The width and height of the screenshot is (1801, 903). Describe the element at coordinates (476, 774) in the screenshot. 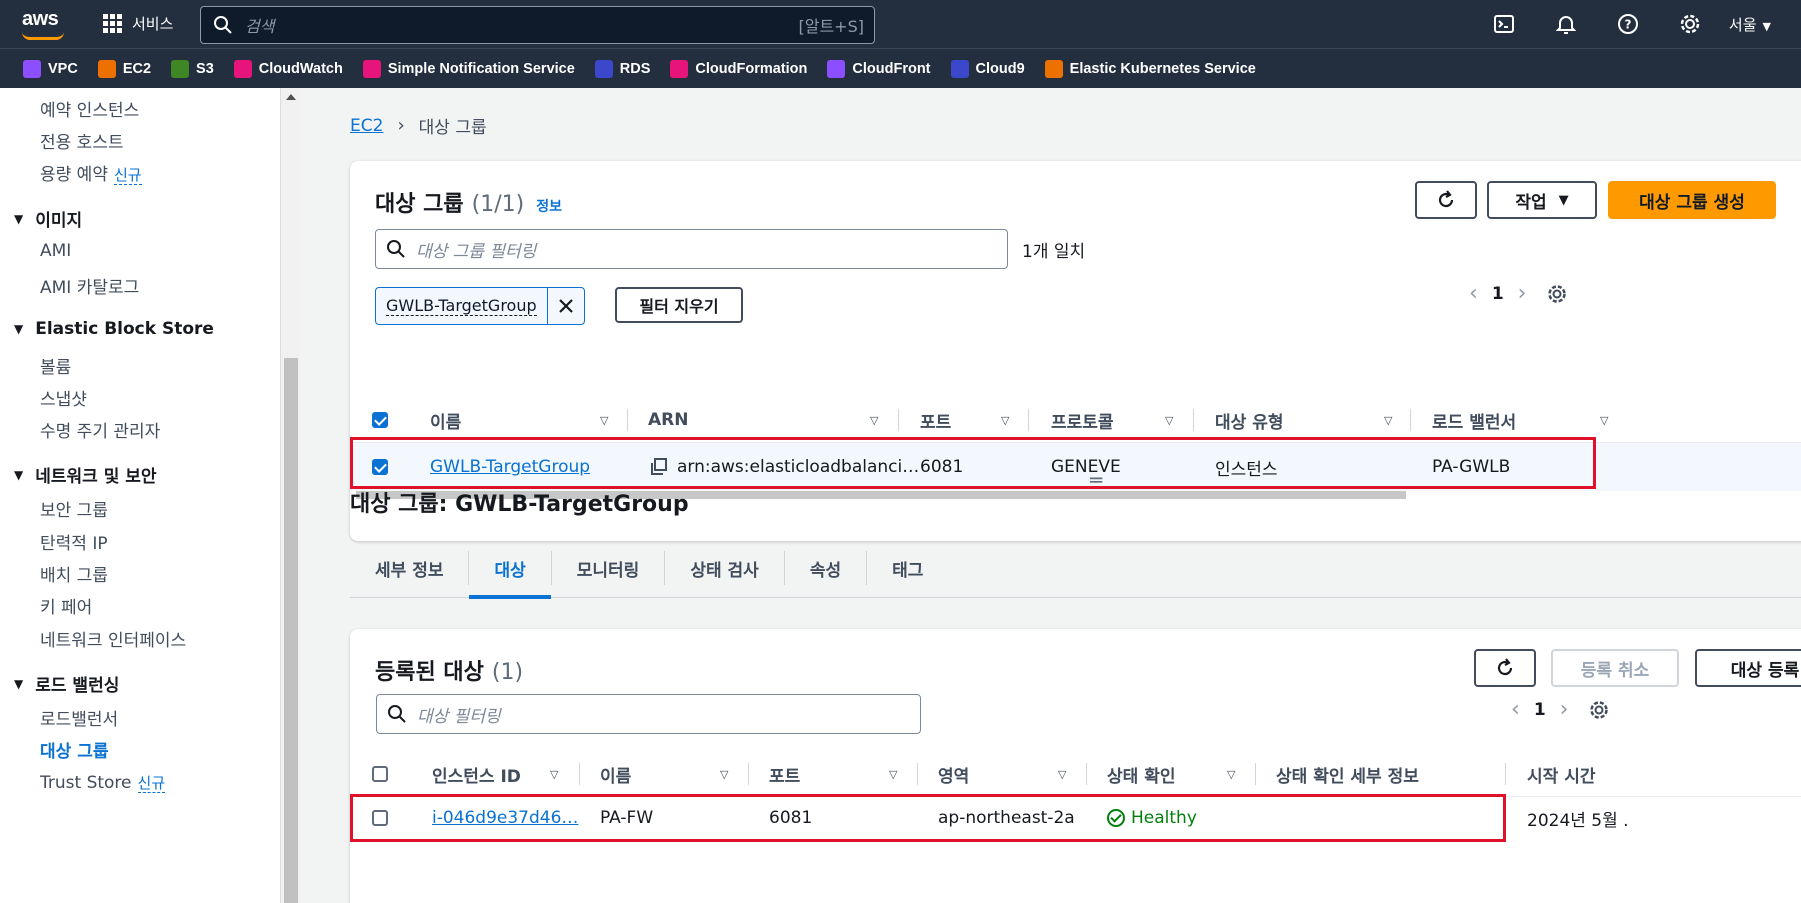

I see `column-header-instance-id: 인스턴스 ID` at that location.